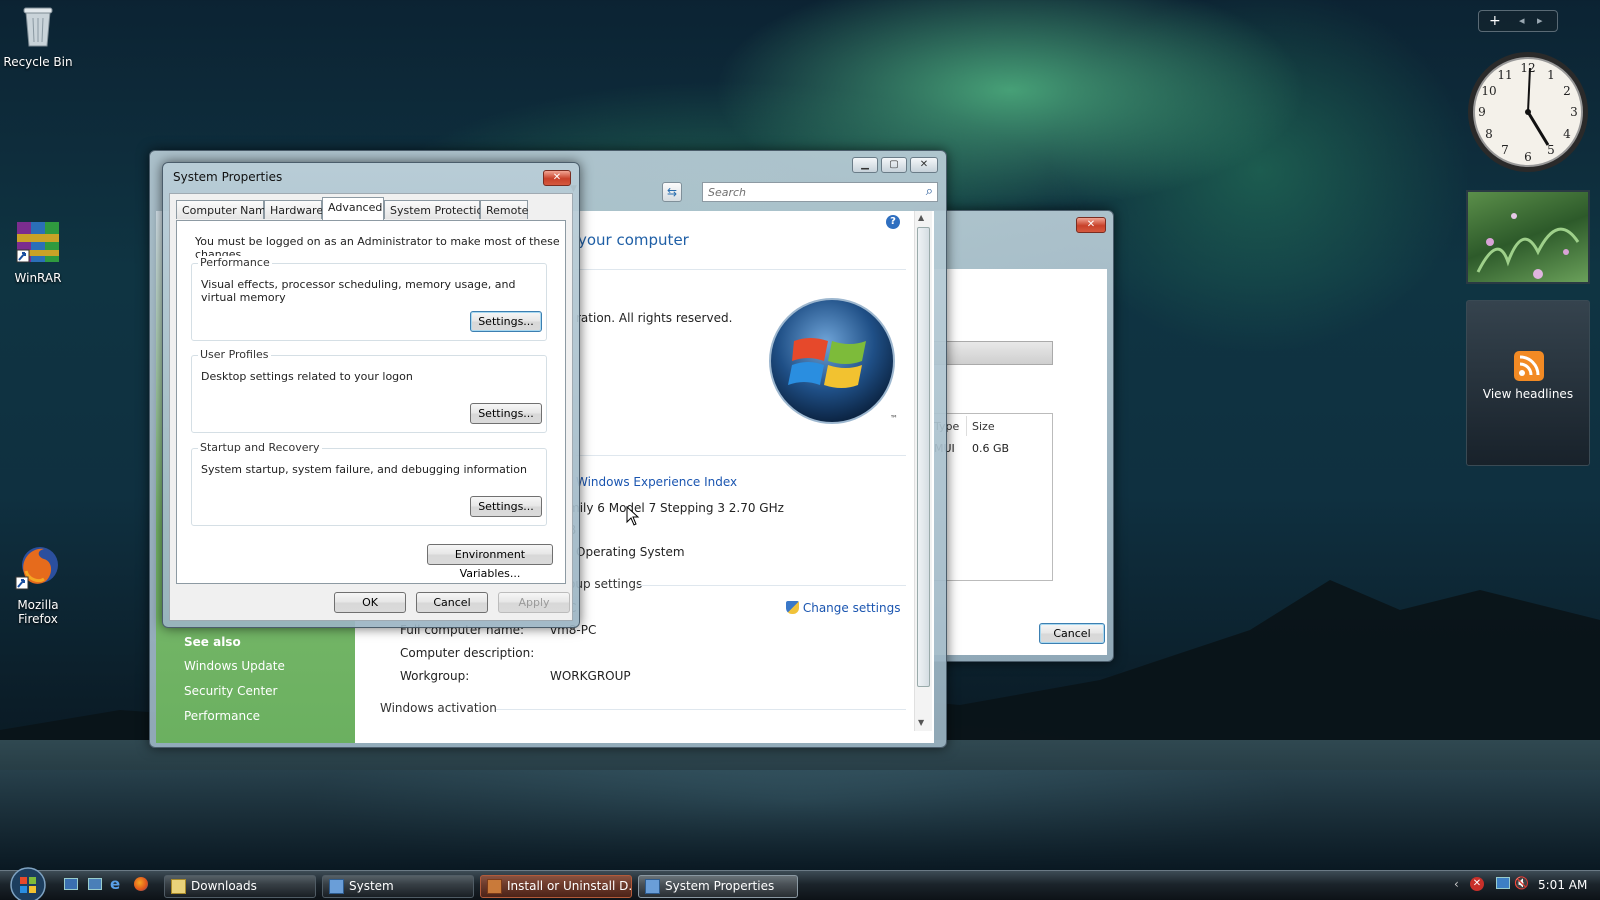 Image resolution: width=1600 pixels, height=900 pixels. I want to click on scroll-up-icon: ▲, so click(921, 217).